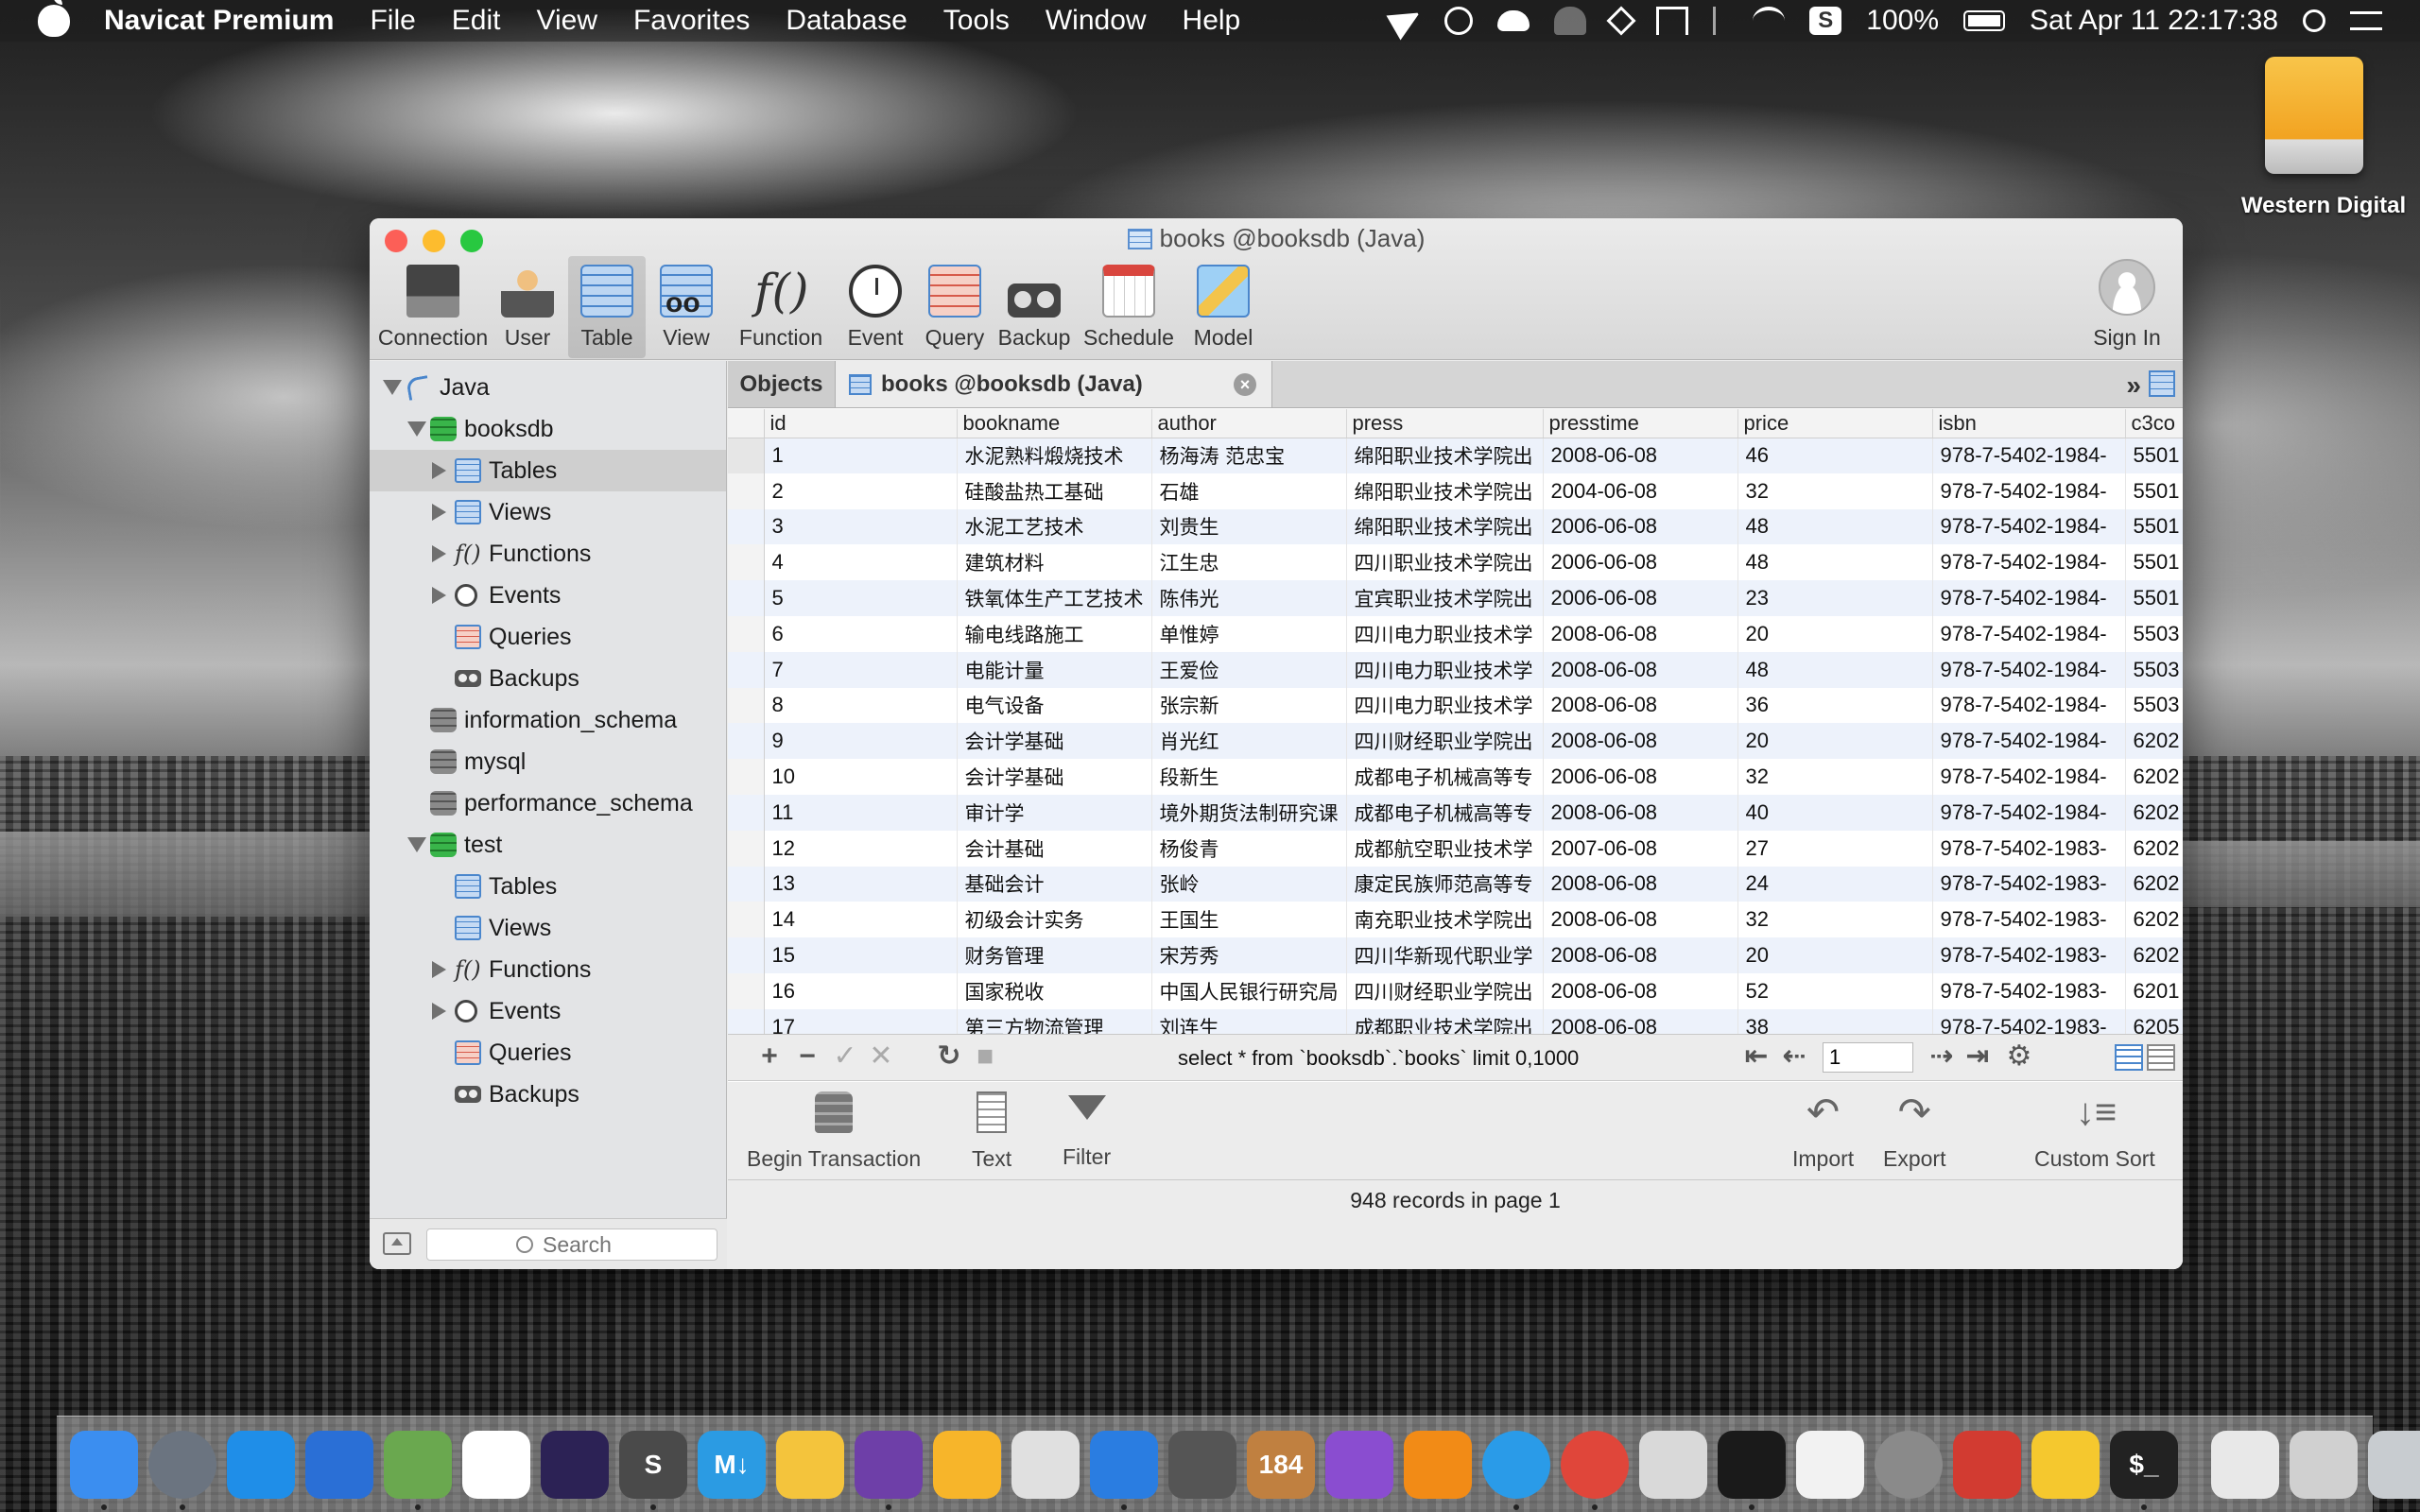 The width and height of the screenshot is (2420, 1512). Describe the element at coordinates (1902, 21) in the screenshot. I see `battery-percent: 100%` at that location.